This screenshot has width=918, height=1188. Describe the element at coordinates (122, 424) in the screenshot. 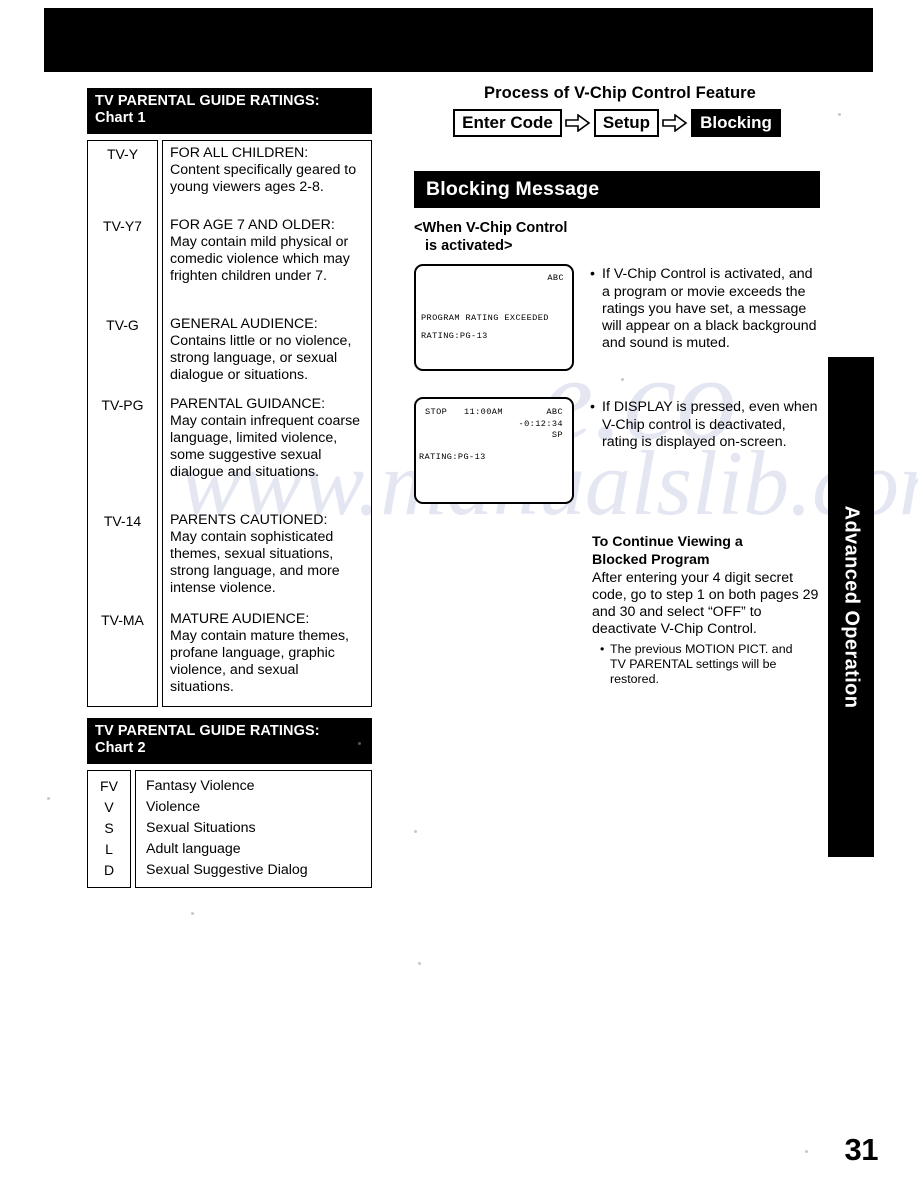

I see `chart1-code-column: TV-Y TV-Y7 TV-G TV-PG TV-14 TV-MA` at that location.